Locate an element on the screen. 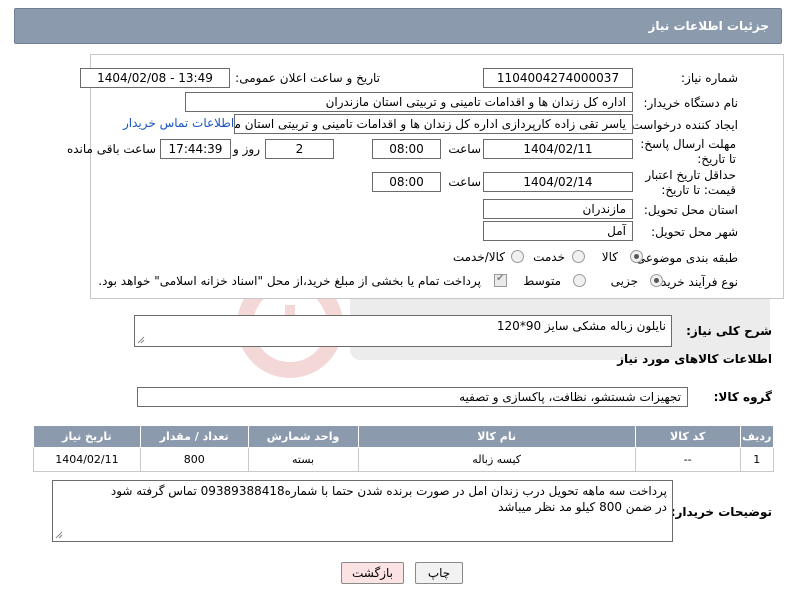 The width and height of the screenshot is (788, 598). reply-date-field: 1404/02/11 is located at coordinates (558, 149).